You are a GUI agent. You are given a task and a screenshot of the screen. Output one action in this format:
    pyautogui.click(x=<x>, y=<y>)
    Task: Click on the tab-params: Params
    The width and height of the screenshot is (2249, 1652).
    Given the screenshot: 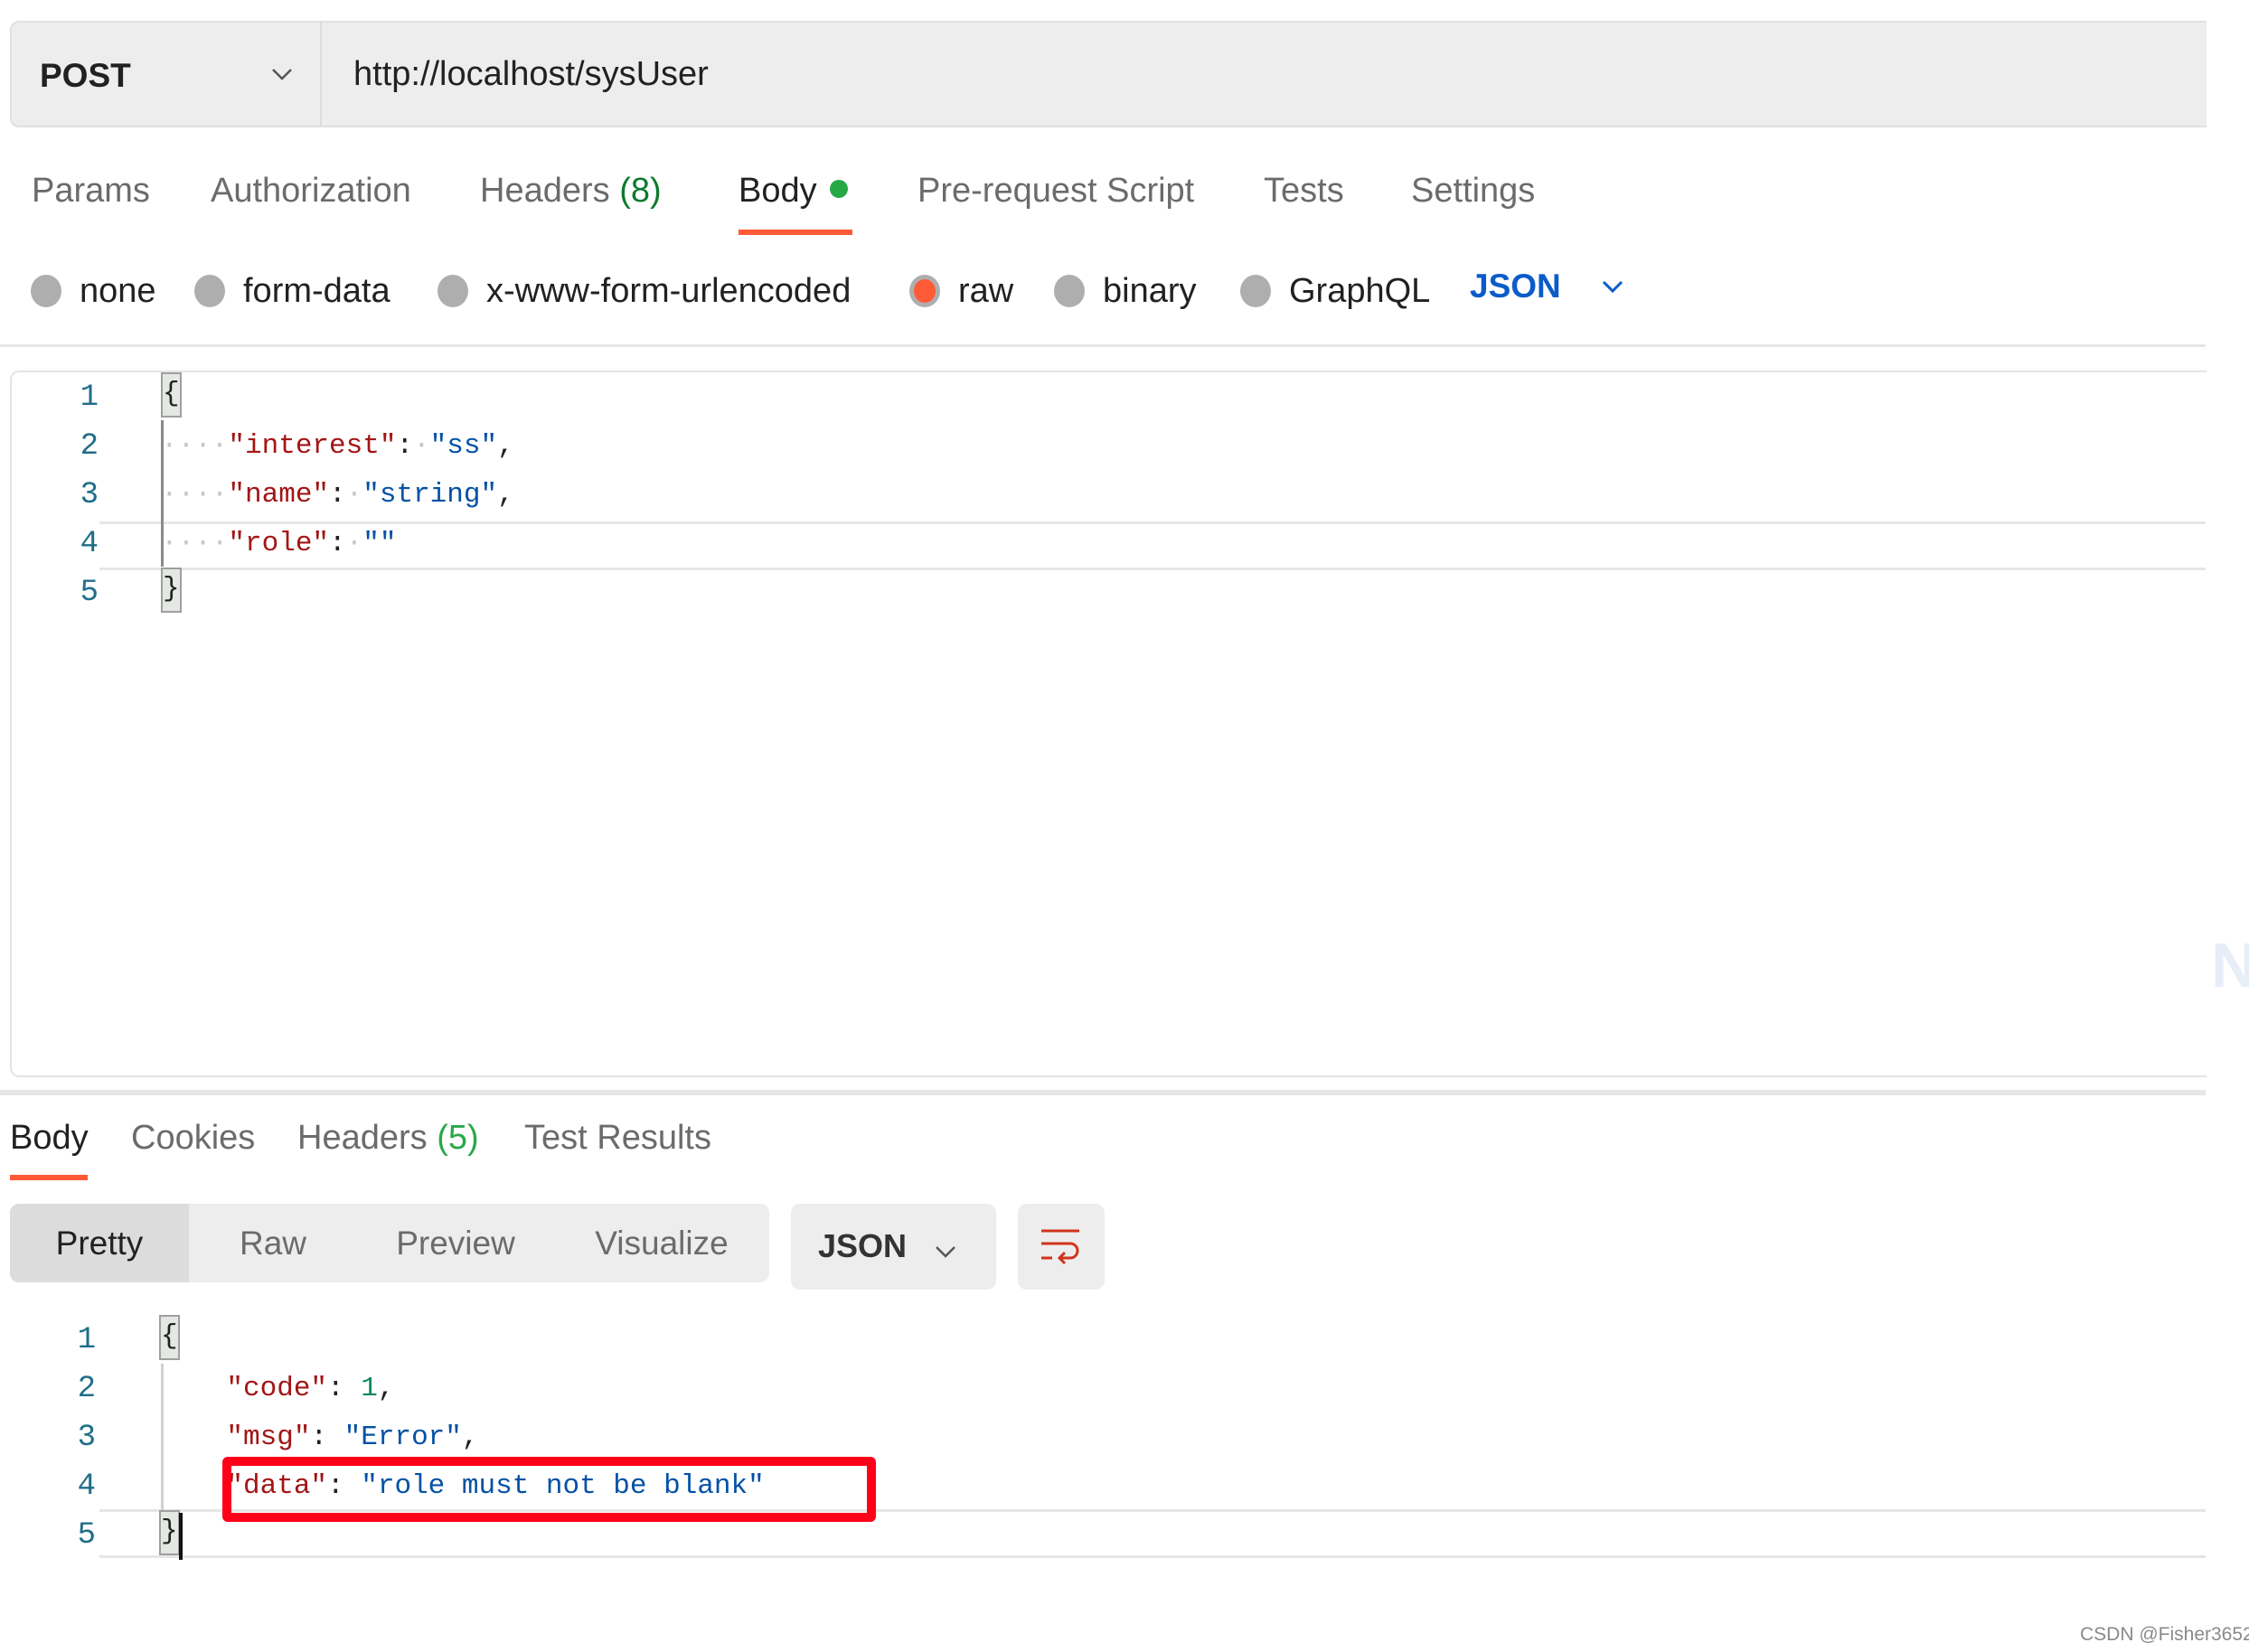 What is the action you would take?
    pyautogui.click(x=91, y=191)
    